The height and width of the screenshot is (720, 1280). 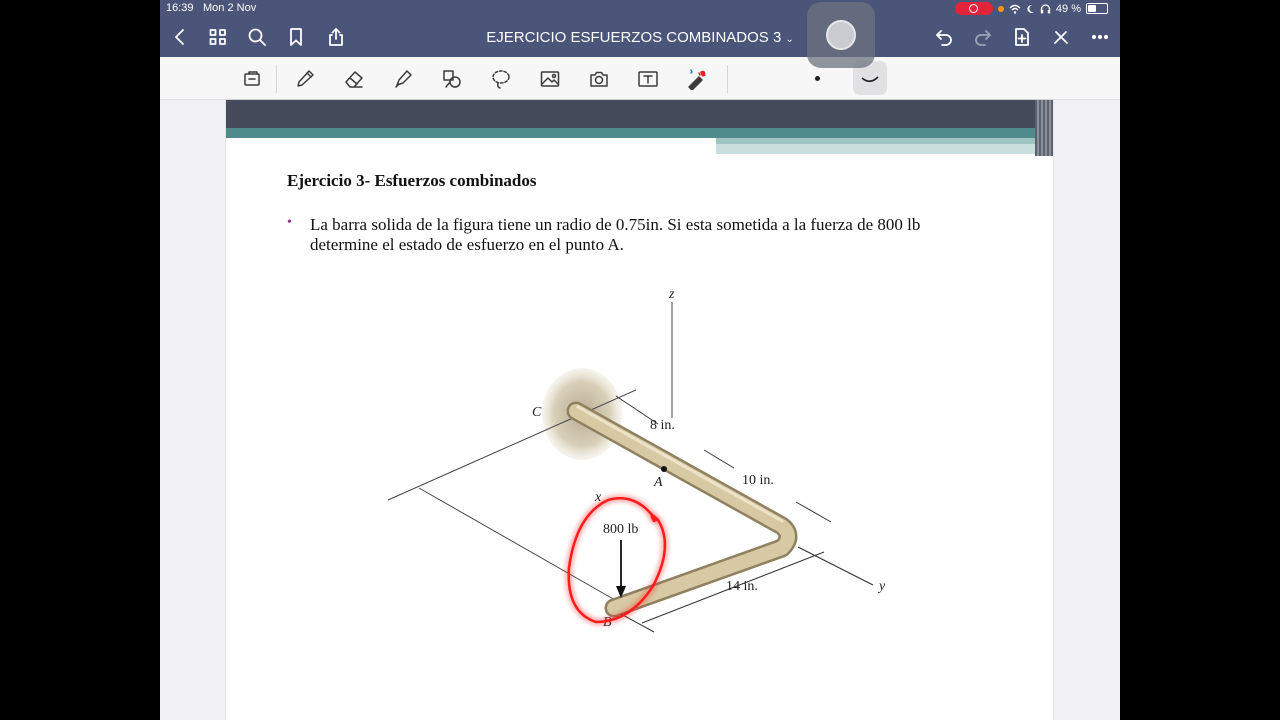 I want to click on pencil-slash-icon, so click(x=1061, y=37).